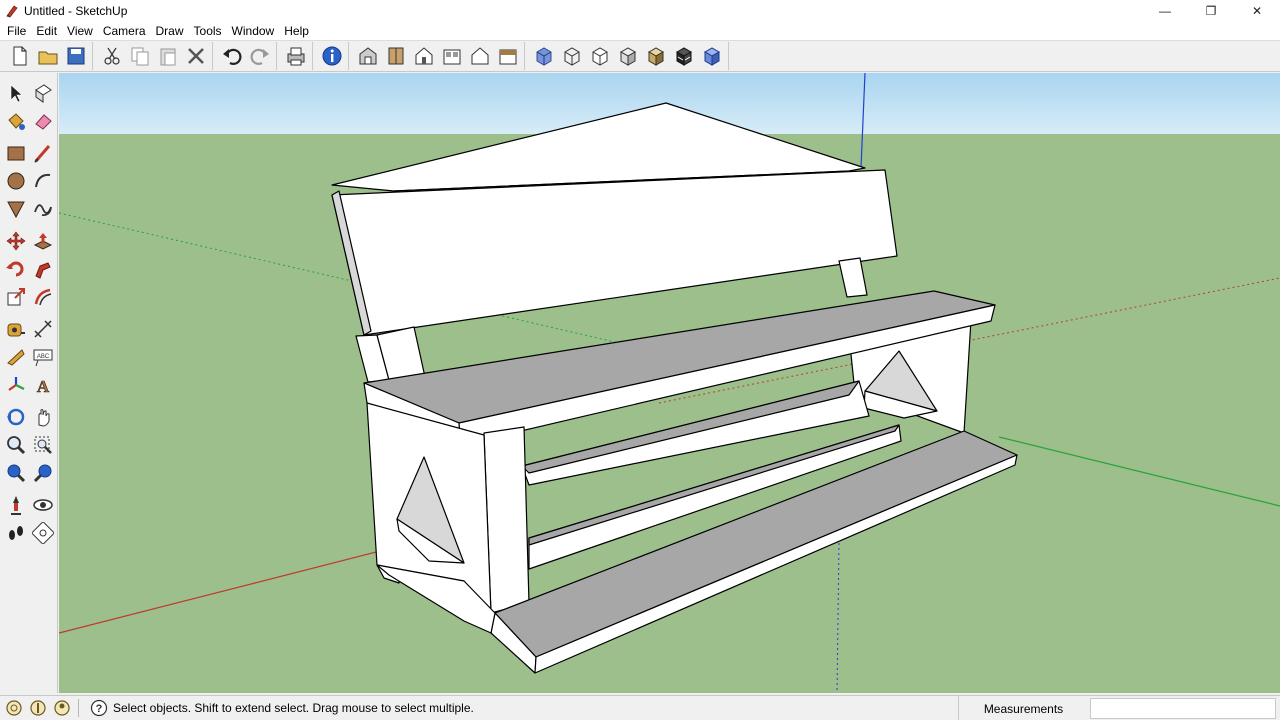 This screenshot has width=1280, height=720. Describe the element at coordinates (62, 708) in the screenshot. I see `user-icon` at that location.